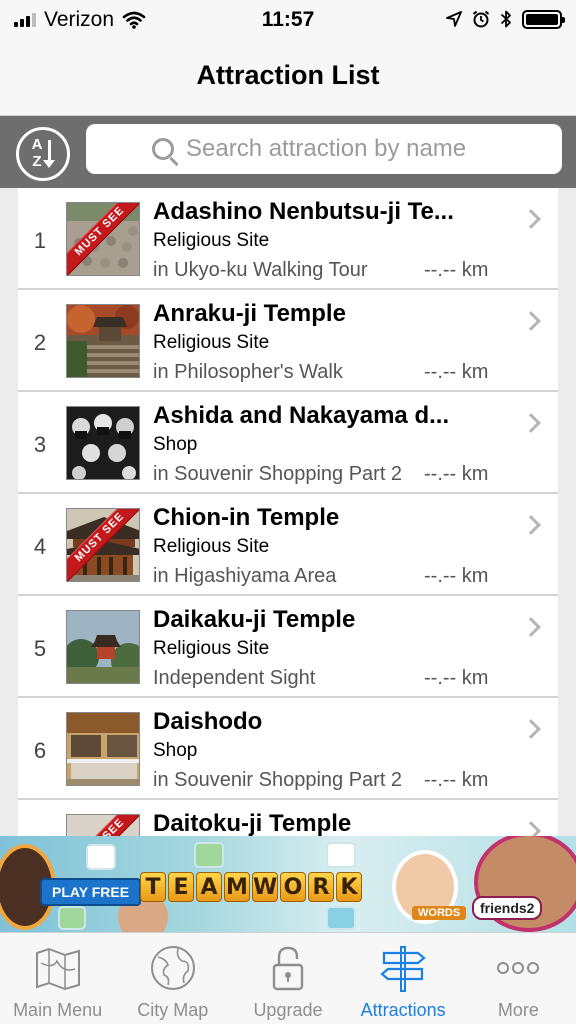 This screenshot has width=576, height=1024. What do you see at coordinates (288, 968) in the screenshot?
I see `lock-icon` at bounding box center [288, 968].